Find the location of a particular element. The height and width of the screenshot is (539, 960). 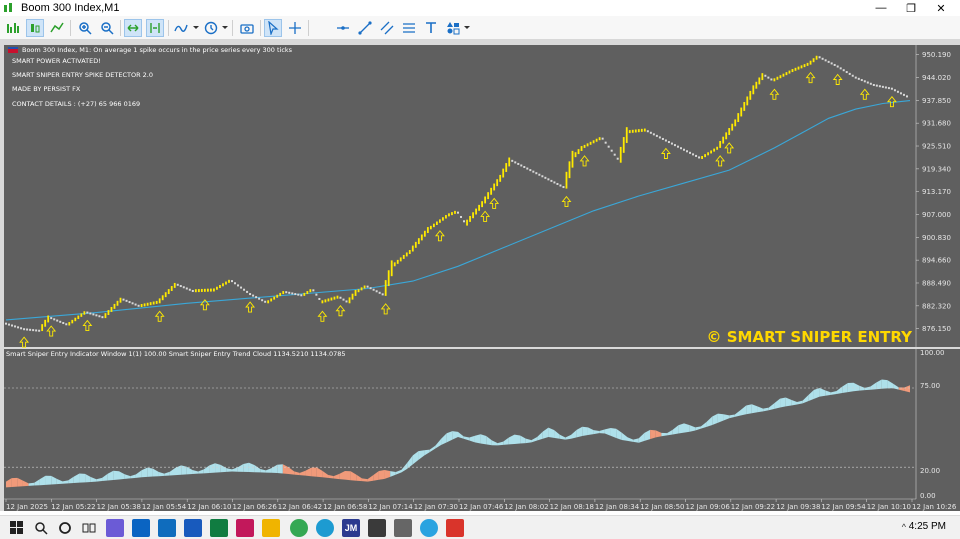

restore-button: ❐ is located at coordinates (911, 8).